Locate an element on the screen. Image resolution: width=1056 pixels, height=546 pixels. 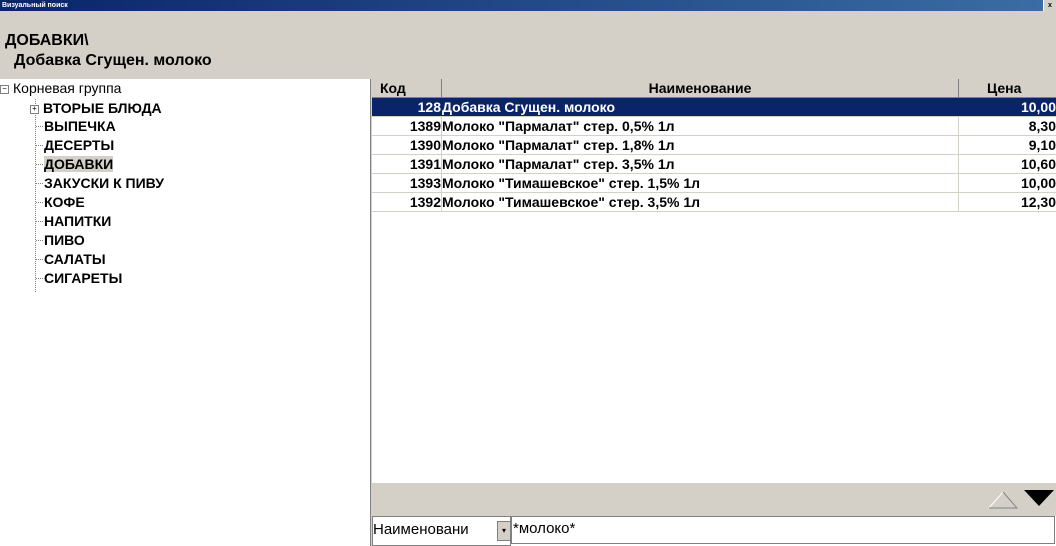
search-field-select: Наименовани ▾ is located at coordinates (441, 531).